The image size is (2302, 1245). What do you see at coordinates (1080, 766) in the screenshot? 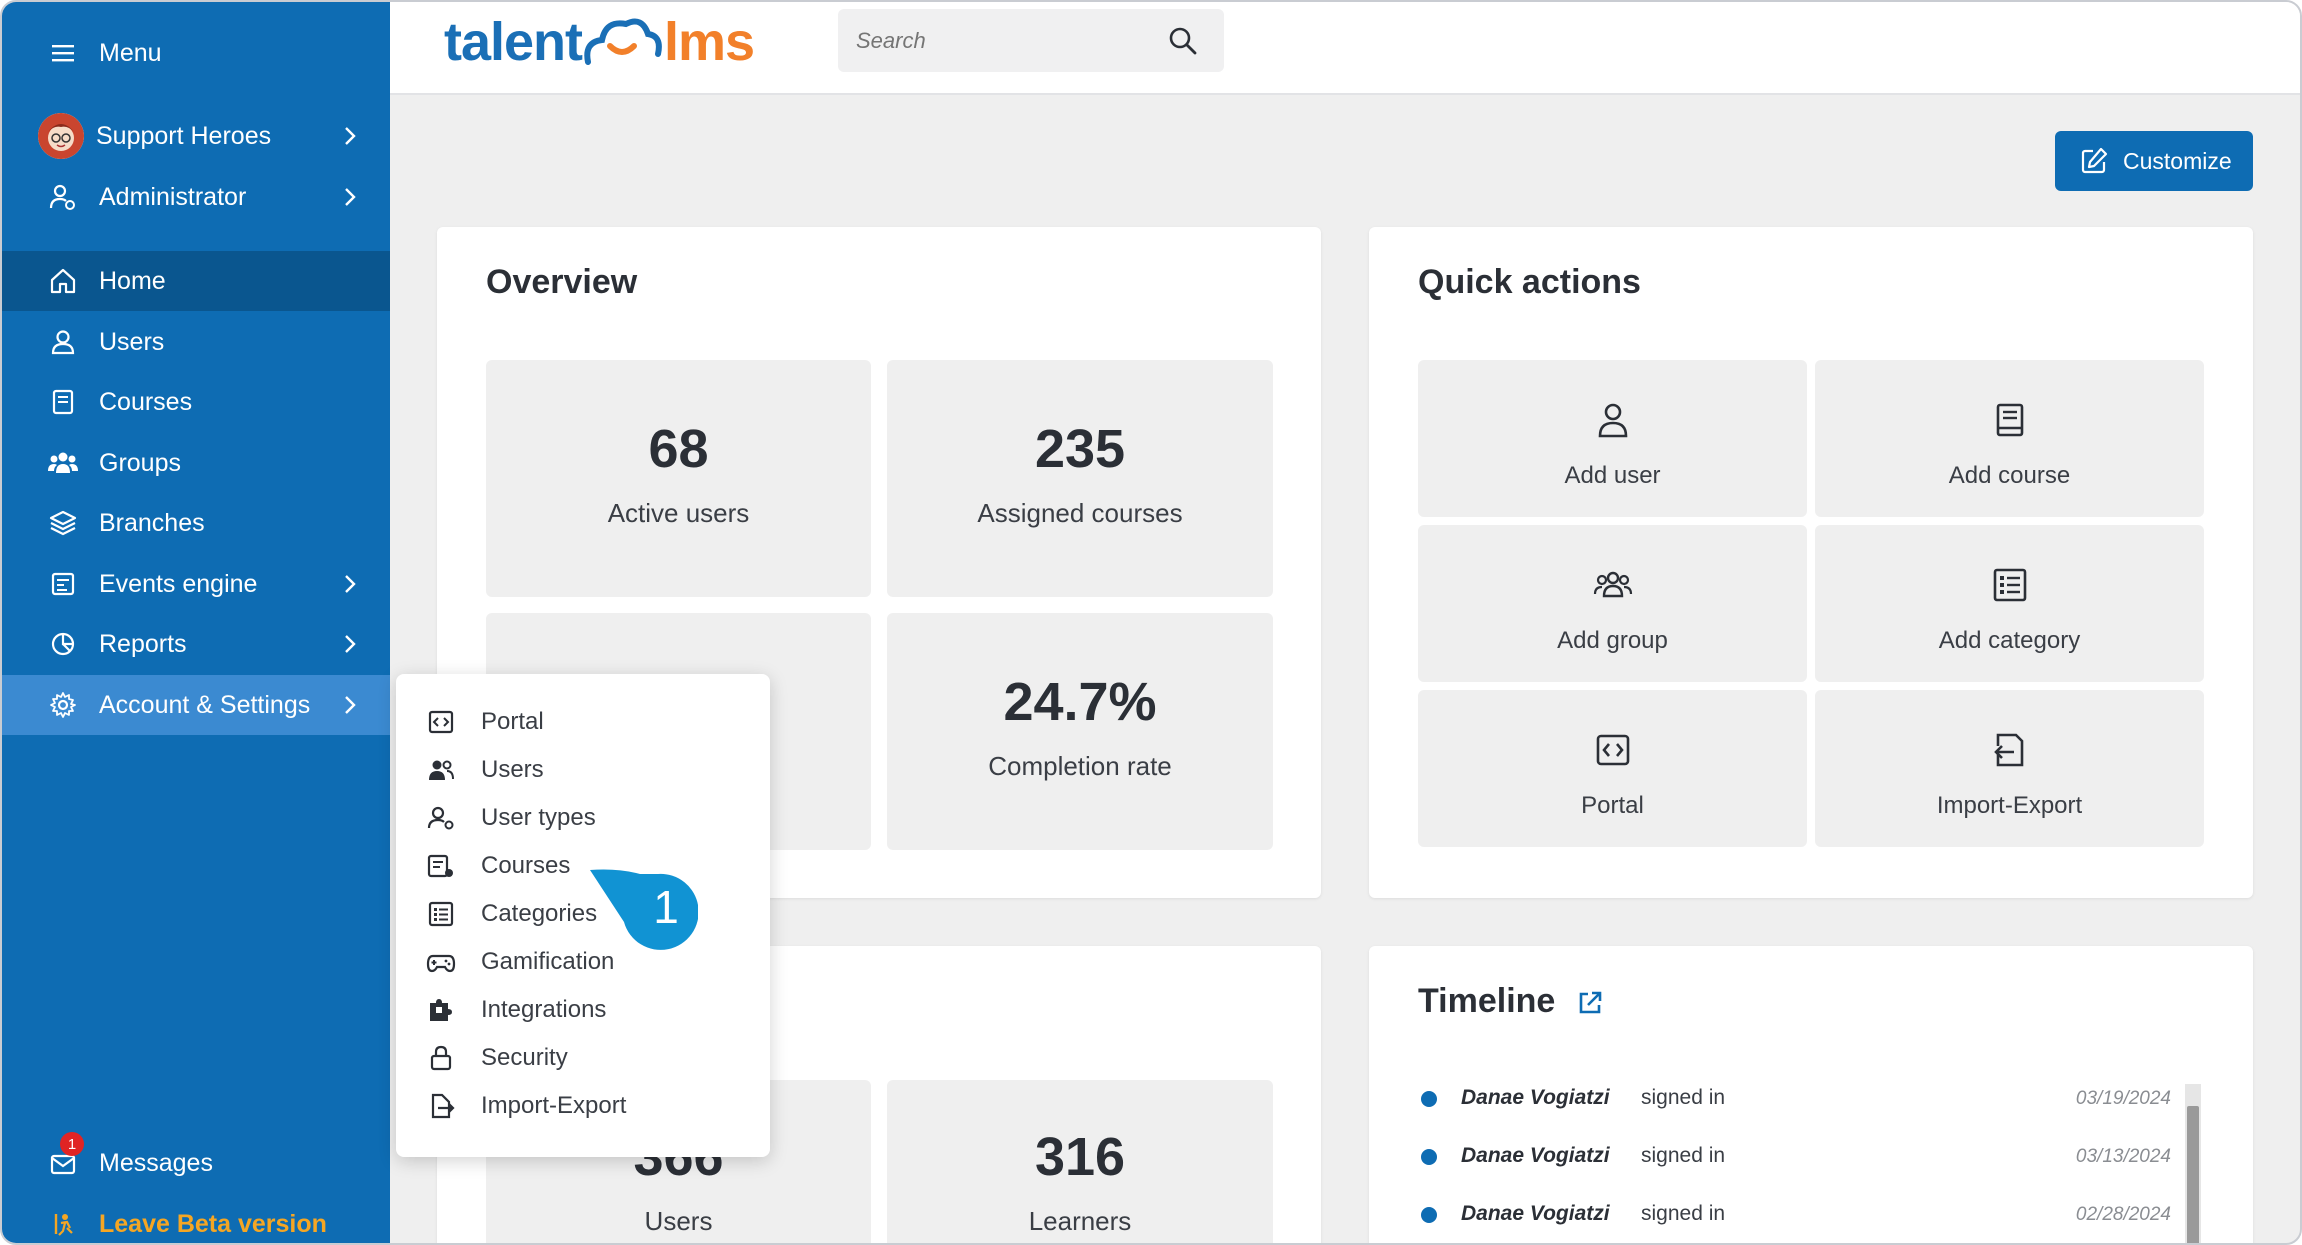
I see `stat-caption: Completion rate` at bounding box center [1080, 766].